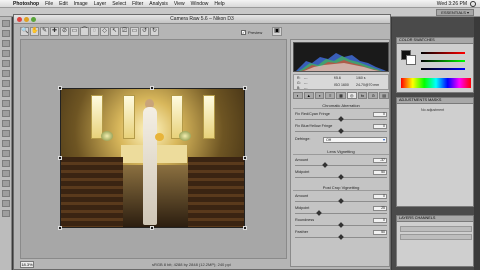  Describe the element at coordinates (60, 228) in the screenshot. I see `crop-handle-bottom-left` at that location.